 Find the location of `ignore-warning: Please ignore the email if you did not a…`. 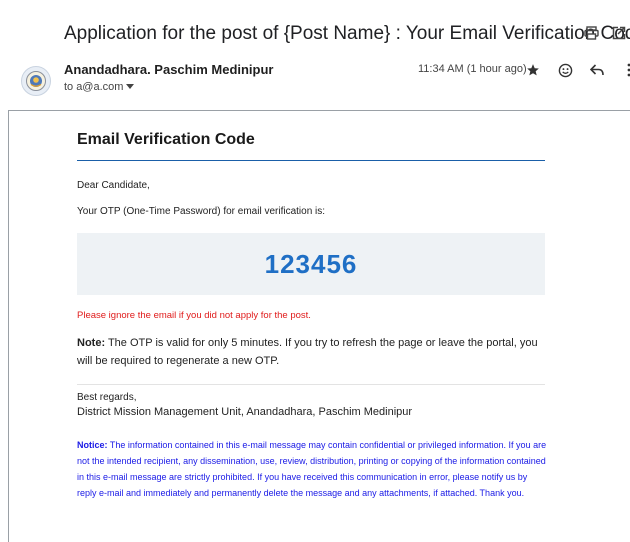

ignore-warning: Please ignore the email if you did not a… is located at coordinates (194, 315).